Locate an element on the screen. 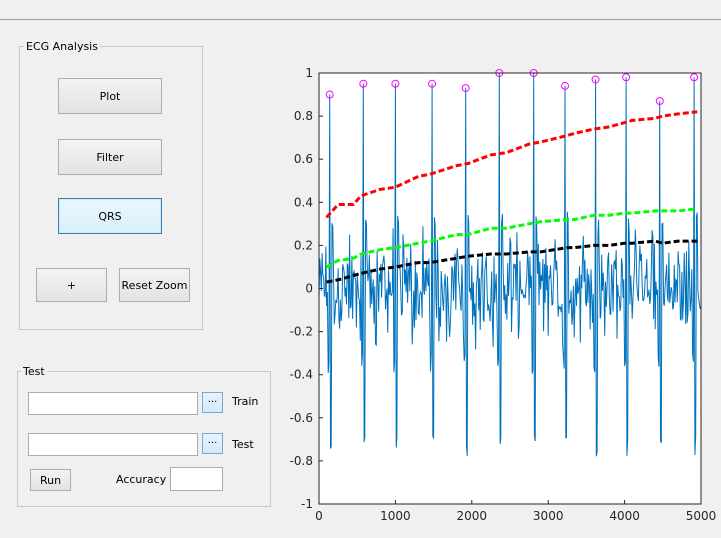 This screenshot has width=721, height=538. x-tick-label: 5000 is located at coordinates (701, 516).